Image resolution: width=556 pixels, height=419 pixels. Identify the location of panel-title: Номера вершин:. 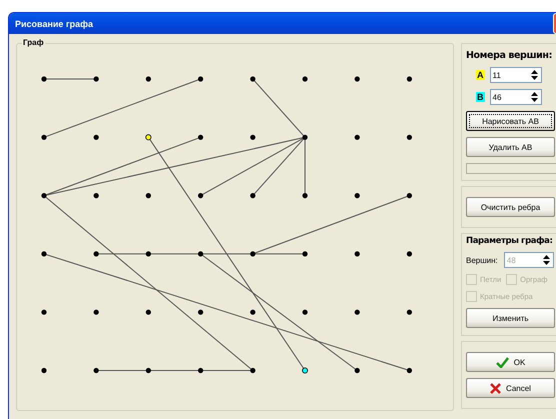
(509, 55).